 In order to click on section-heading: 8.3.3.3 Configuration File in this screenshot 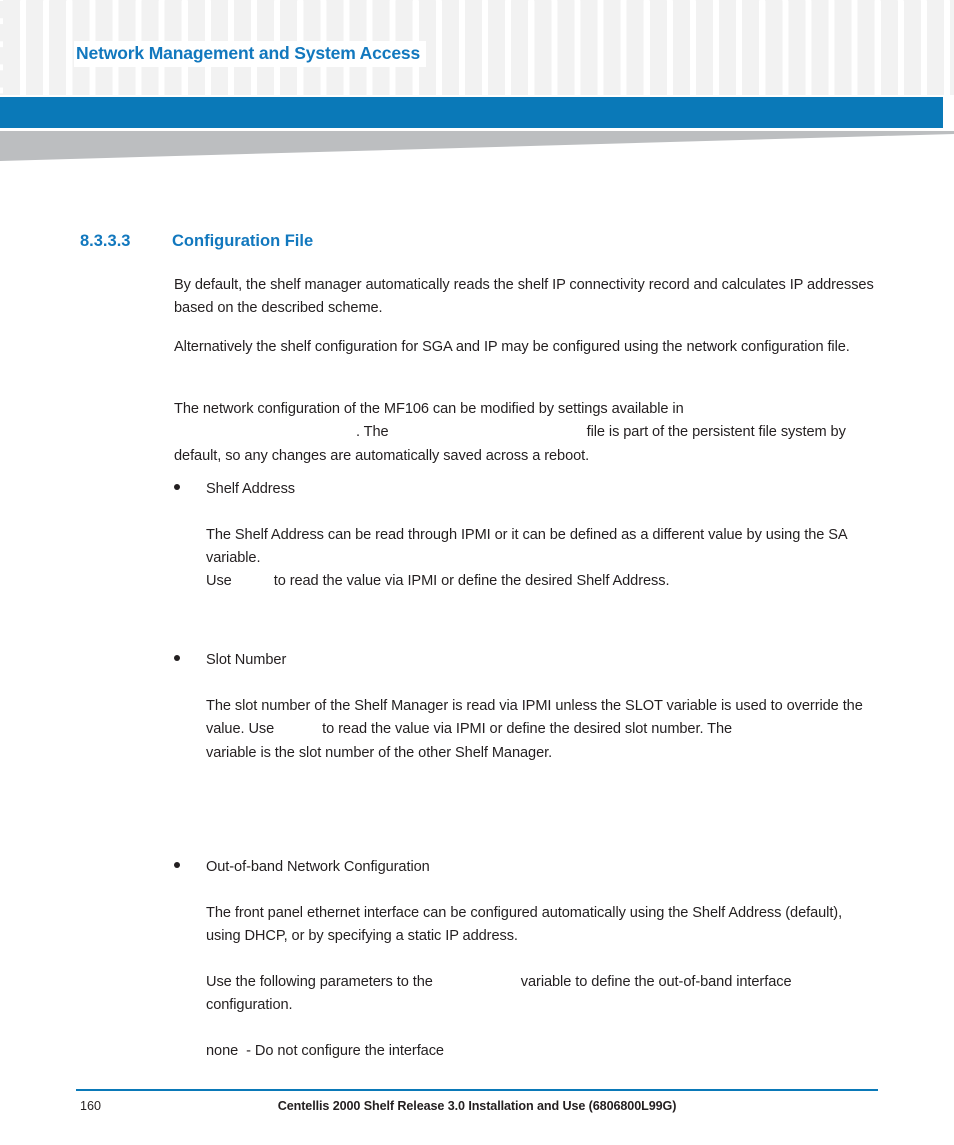, I will do `click(480, 241)`.